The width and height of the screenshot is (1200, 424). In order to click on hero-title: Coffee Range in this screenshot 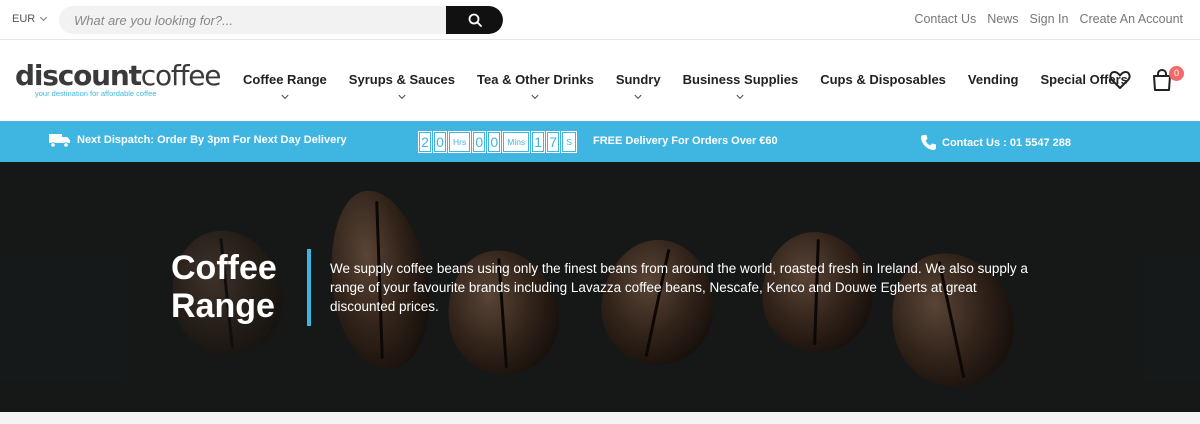, I will do `click(236, 287)`.